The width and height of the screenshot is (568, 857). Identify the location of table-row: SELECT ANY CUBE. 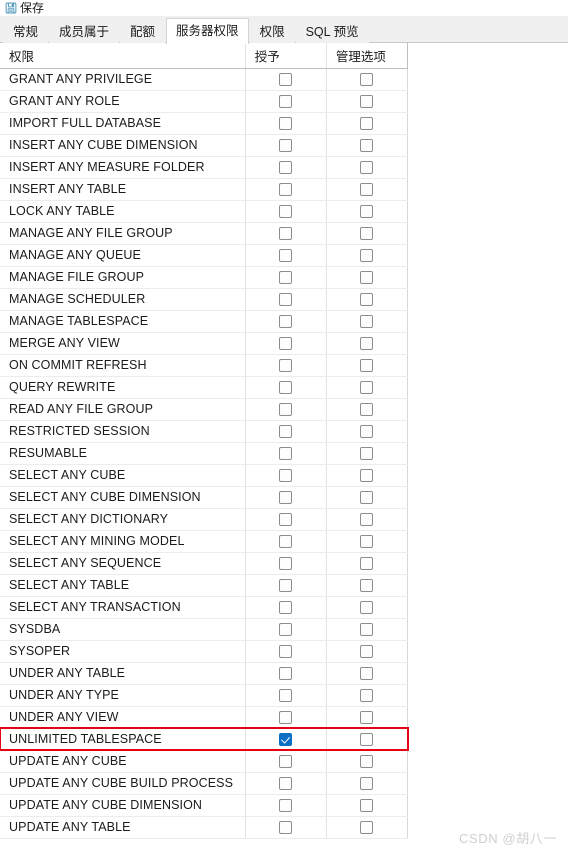
(204, 475).